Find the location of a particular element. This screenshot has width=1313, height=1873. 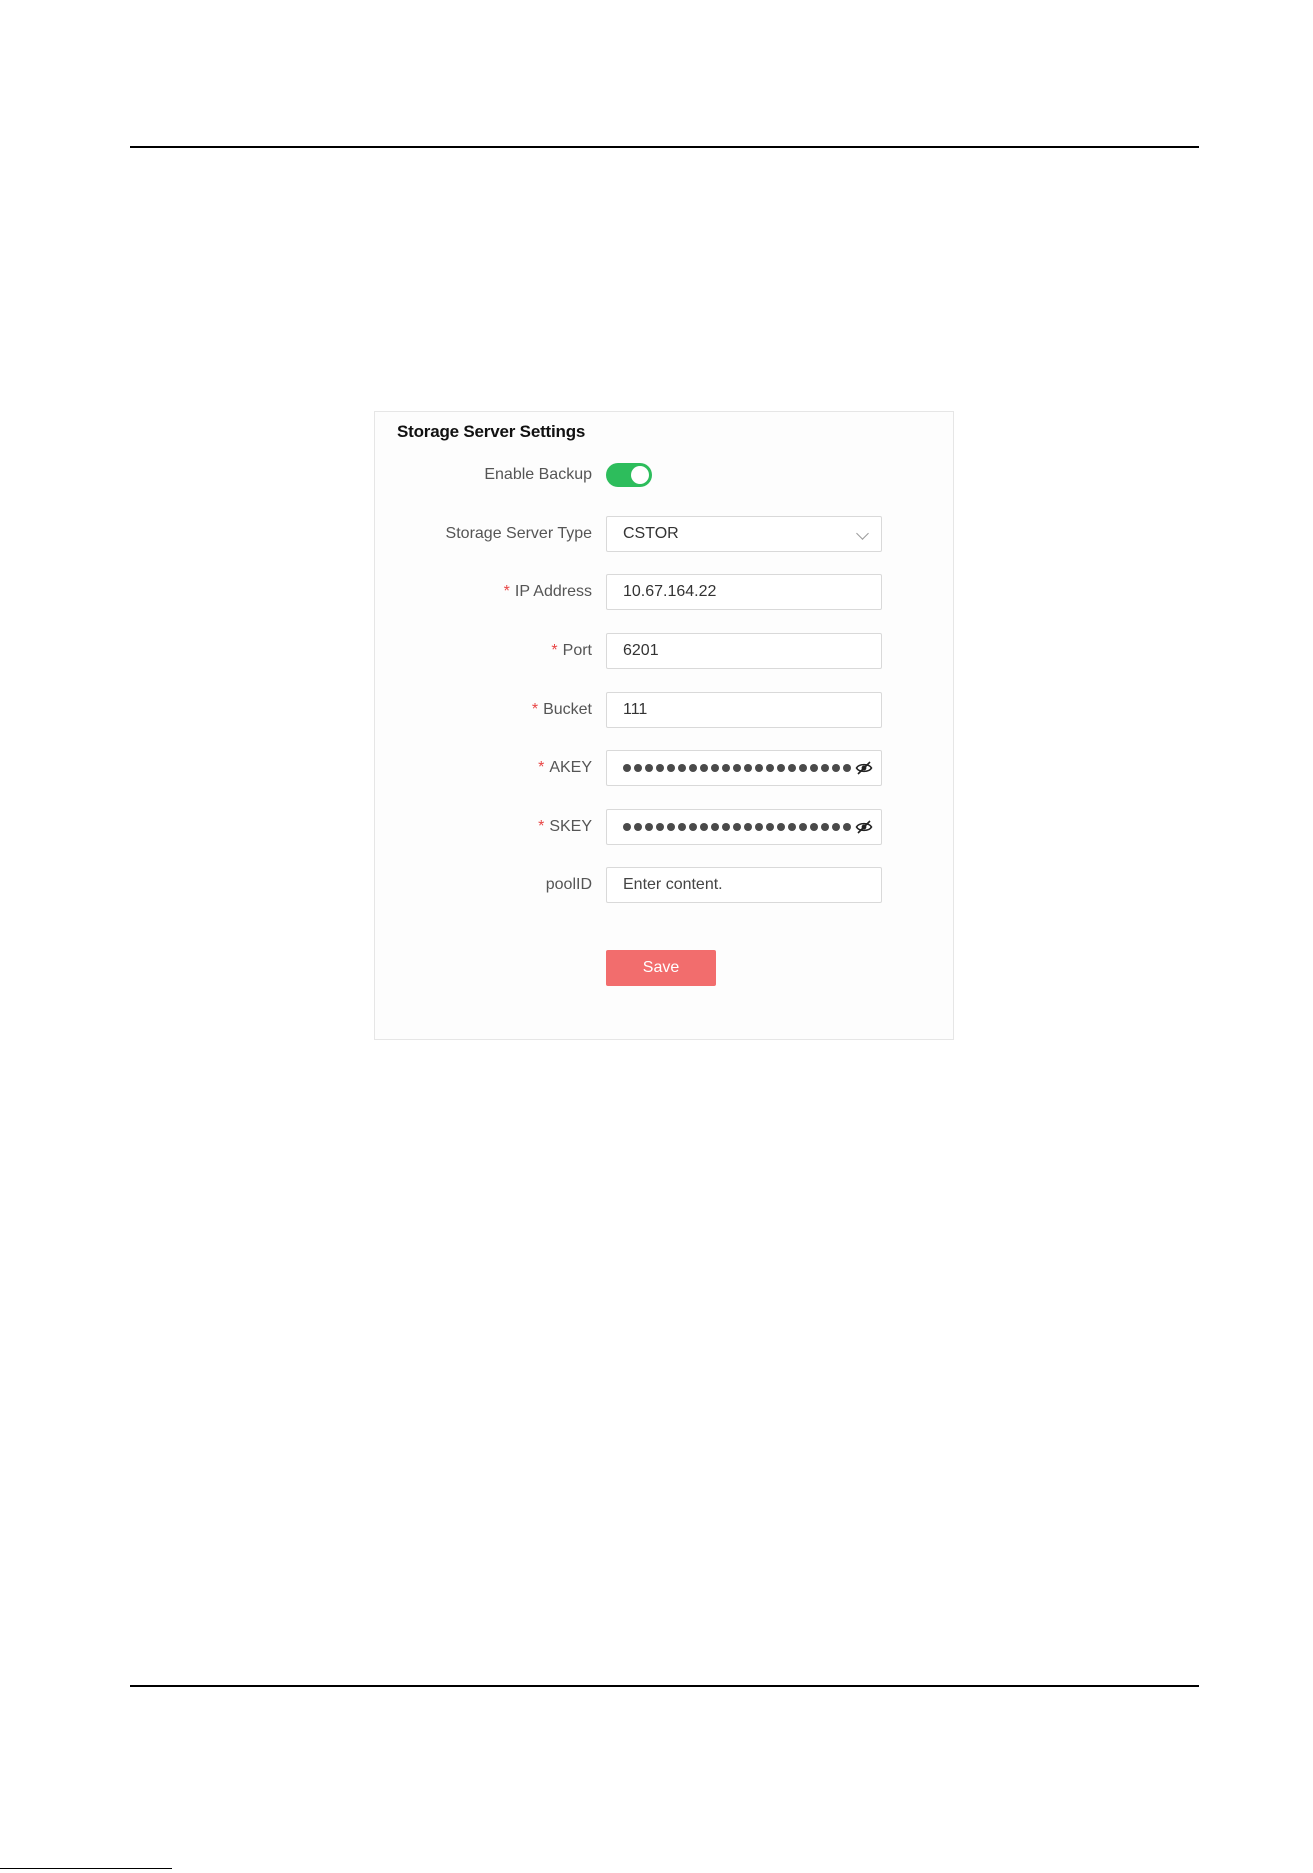

akey-row: * AKEY is located at coordinates (665, 768).